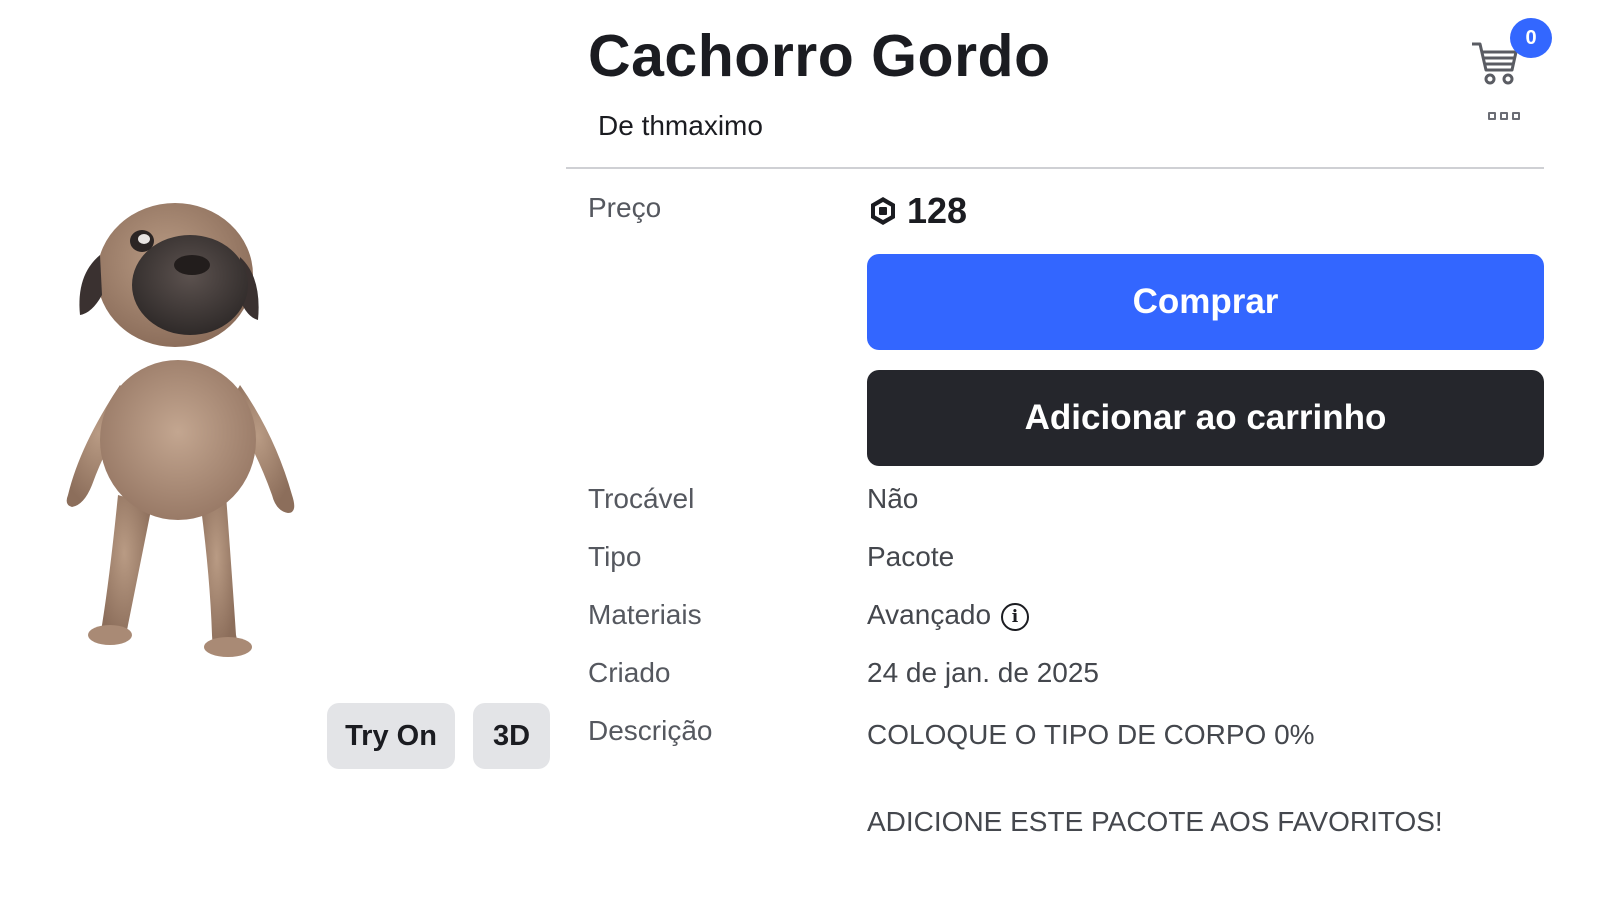 The image size is (1600, 900). Describe the element at coordinates (1531, 38) in the screenshot. I see `cart-count-badge: 0` at that location.